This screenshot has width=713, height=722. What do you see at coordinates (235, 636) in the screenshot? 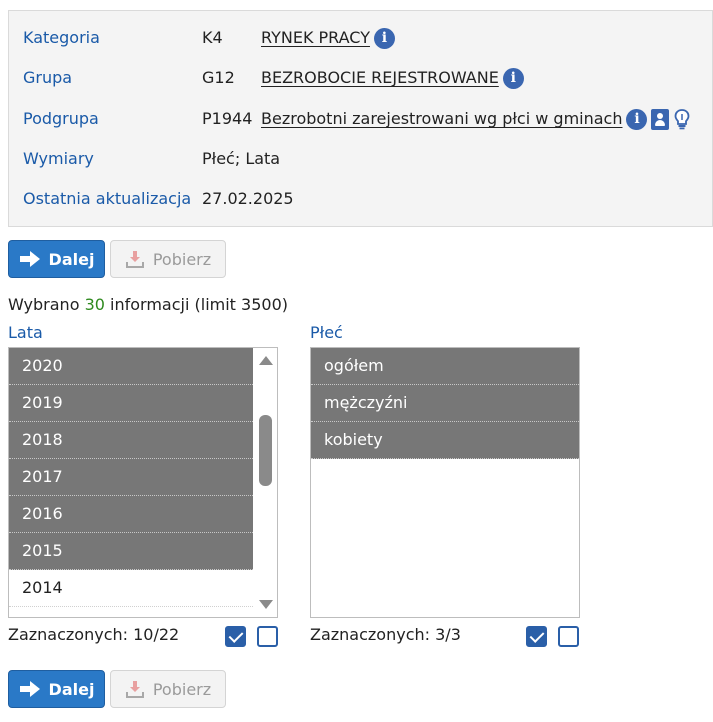
I see `lata-select-all-checkbox` at bounding box center [235, 636].